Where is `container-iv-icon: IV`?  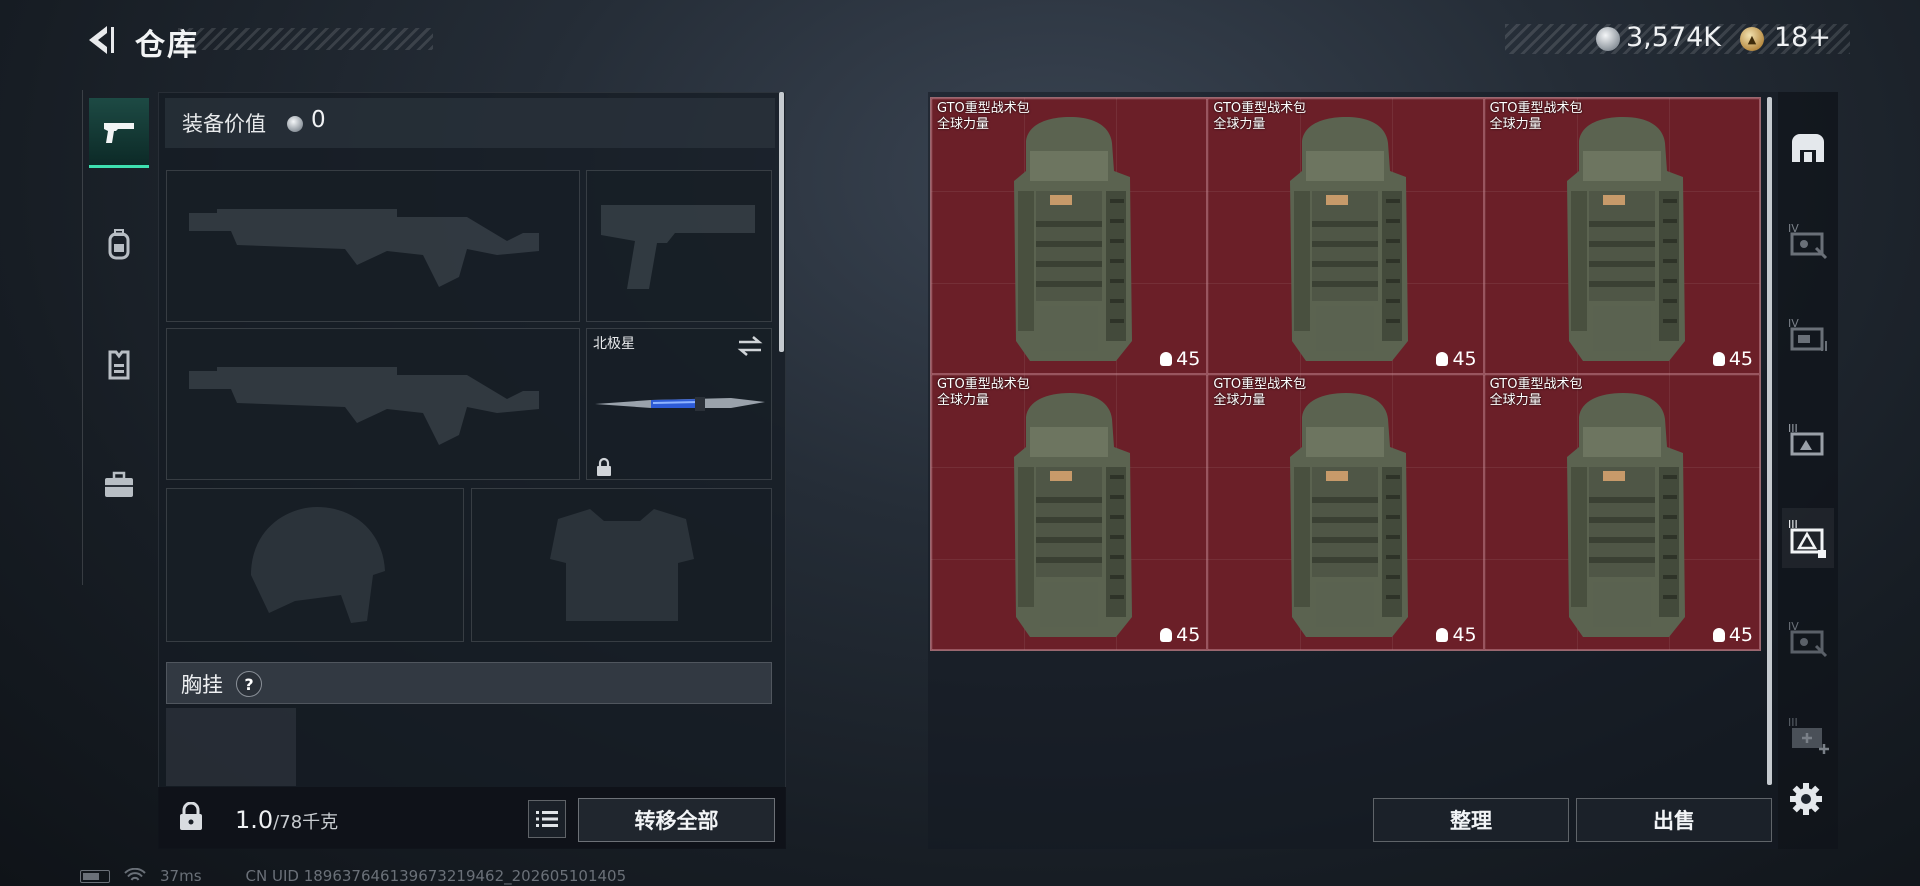 container-iv-icon: IV is located at coordinates (1808, 241).